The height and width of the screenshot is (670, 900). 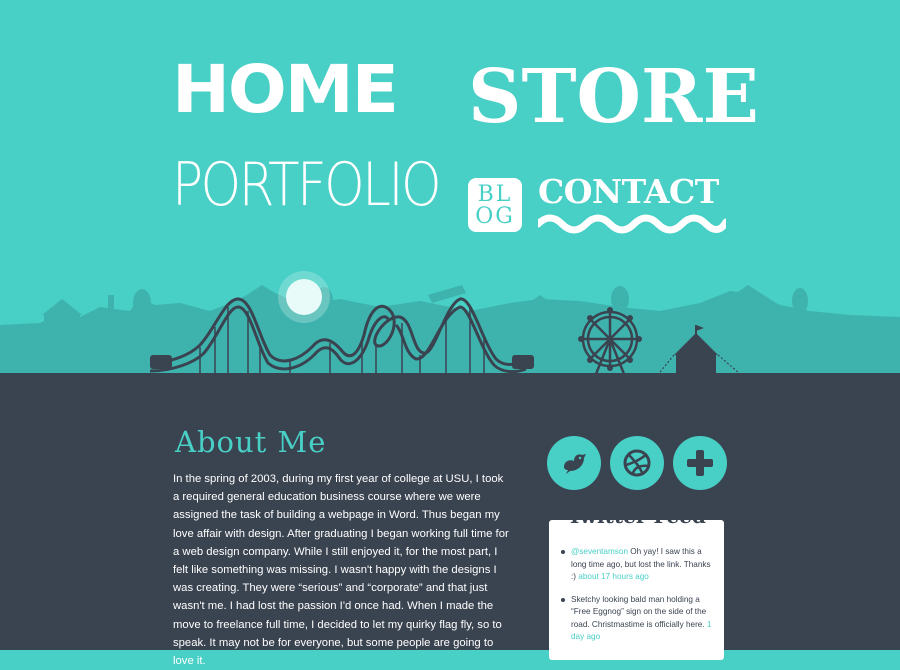 I want to click on plus-button, so click(x=700, y=463).